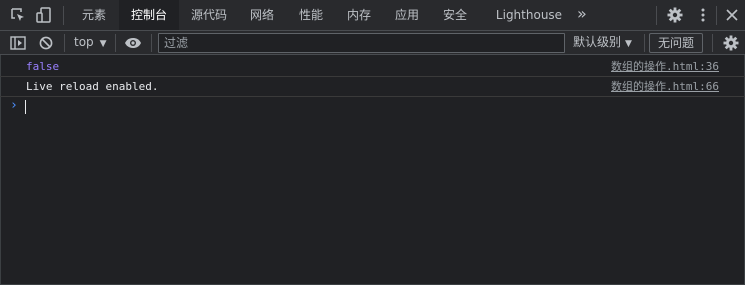 This screenshot has width=745, height=285. Describe the element at coordinates (209, 15) in the screenshot. I see `tab-sources: 源代码` at that location.